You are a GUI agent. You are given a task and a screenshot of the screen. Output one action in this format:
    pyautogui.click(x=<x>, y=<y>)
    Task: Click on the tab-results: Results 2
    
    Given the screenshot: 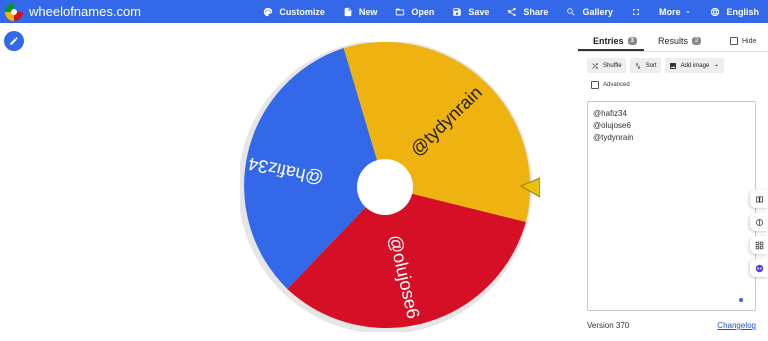 What is the action you would take?
    pyautogui.click(x=680, y=41)
    